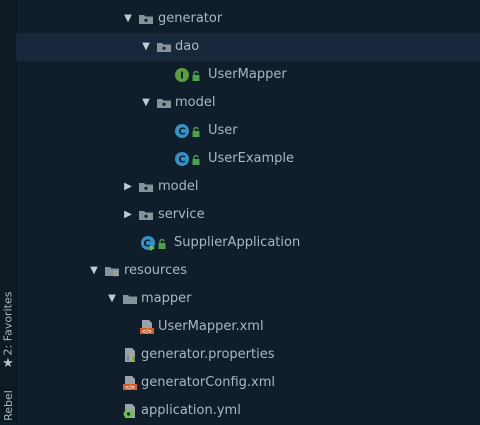  Describe the element at coordinates (211, 326) in the screenshot. I see `tree-label: UserMapper.xml` at that location.